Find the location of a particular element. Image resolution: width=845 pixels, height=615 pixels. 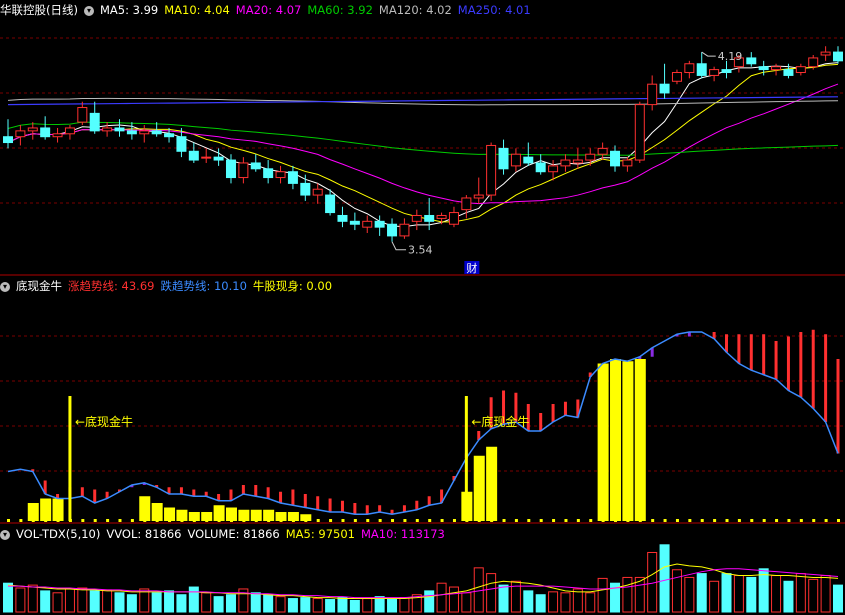

volume-label-2: MA5: 97501 is located at coordinates (320, 534).